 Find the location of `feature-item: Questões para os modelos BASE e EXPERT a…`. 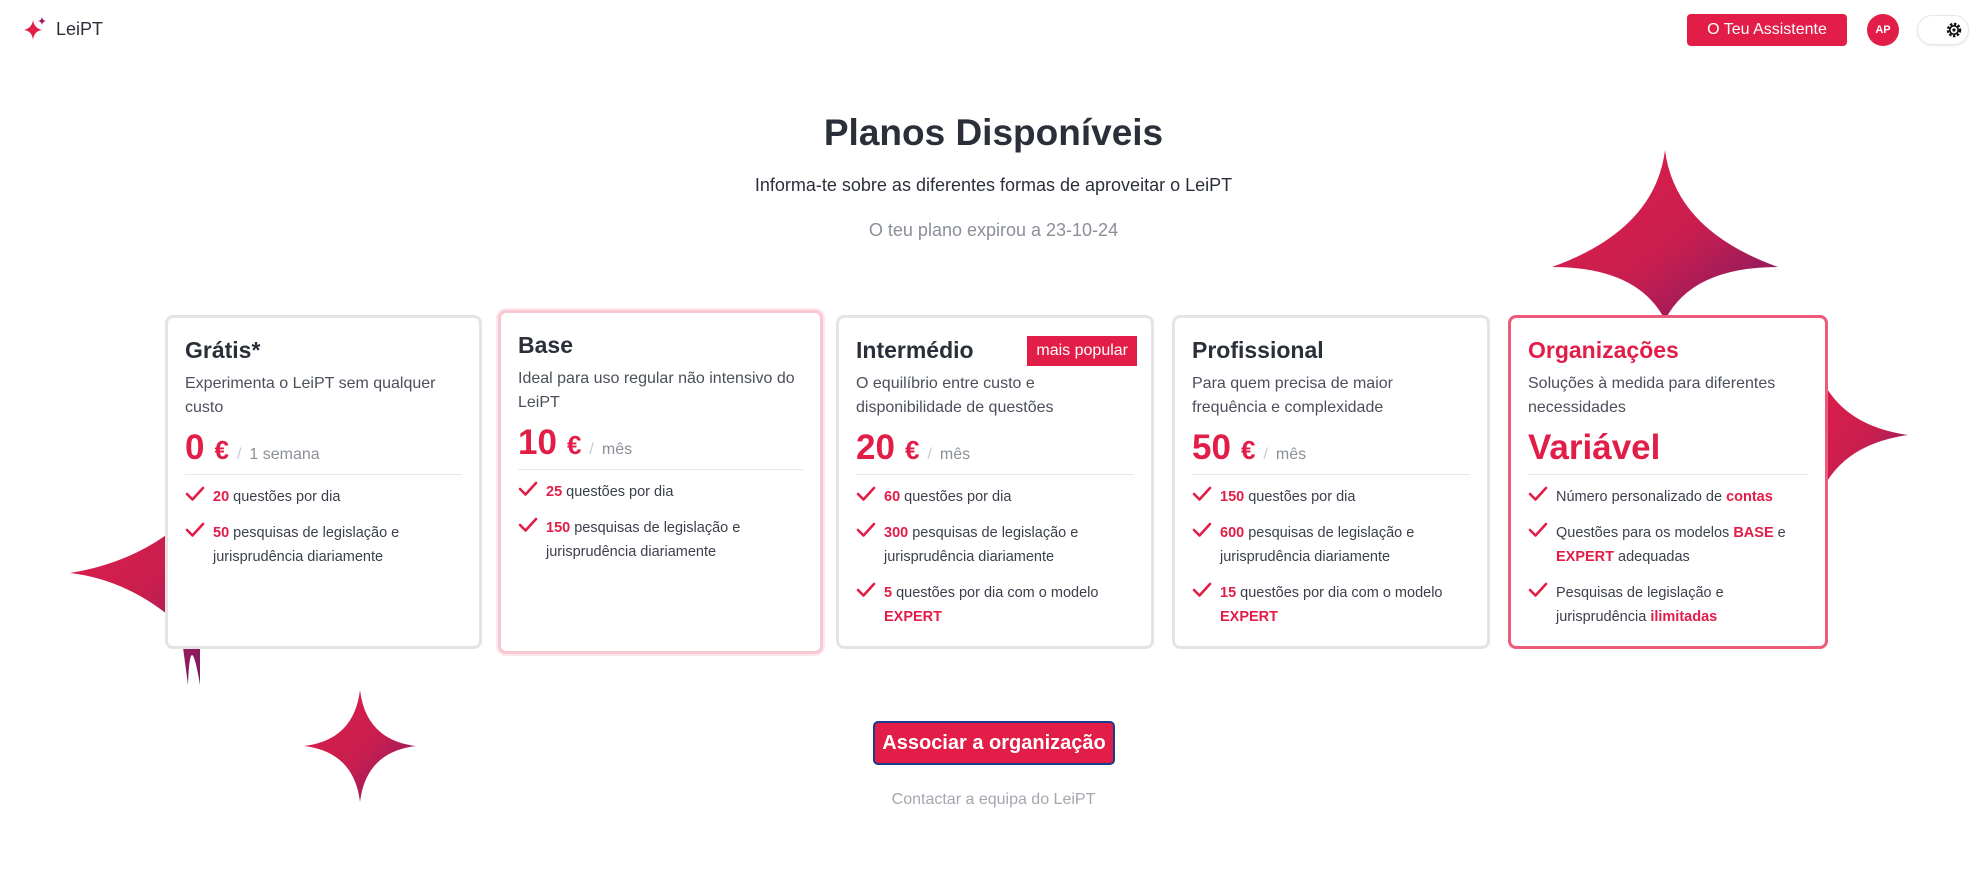

feature-item: Questões para os modelos BASE e EXPERT a… is located at coordinates (1668, 545).